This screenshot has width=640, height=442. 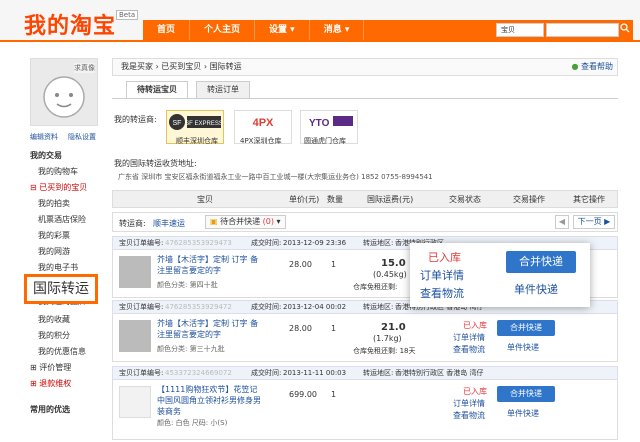 What do you see at coordinates (197, 141) in the screenshot?
I see `carrier-sf-caption: 顺丰深圳仓库` at bounding box center [197, 141].